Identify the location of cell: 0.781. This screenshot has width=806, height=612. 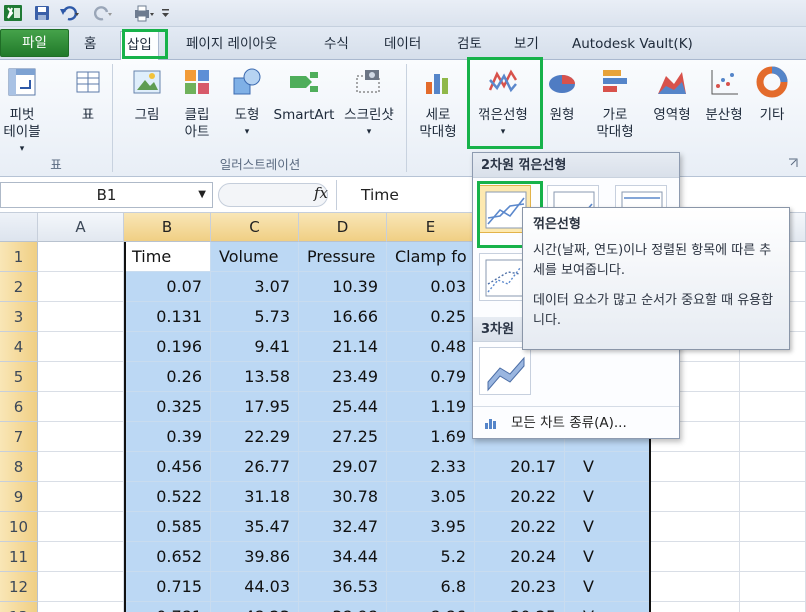
(167, 607).